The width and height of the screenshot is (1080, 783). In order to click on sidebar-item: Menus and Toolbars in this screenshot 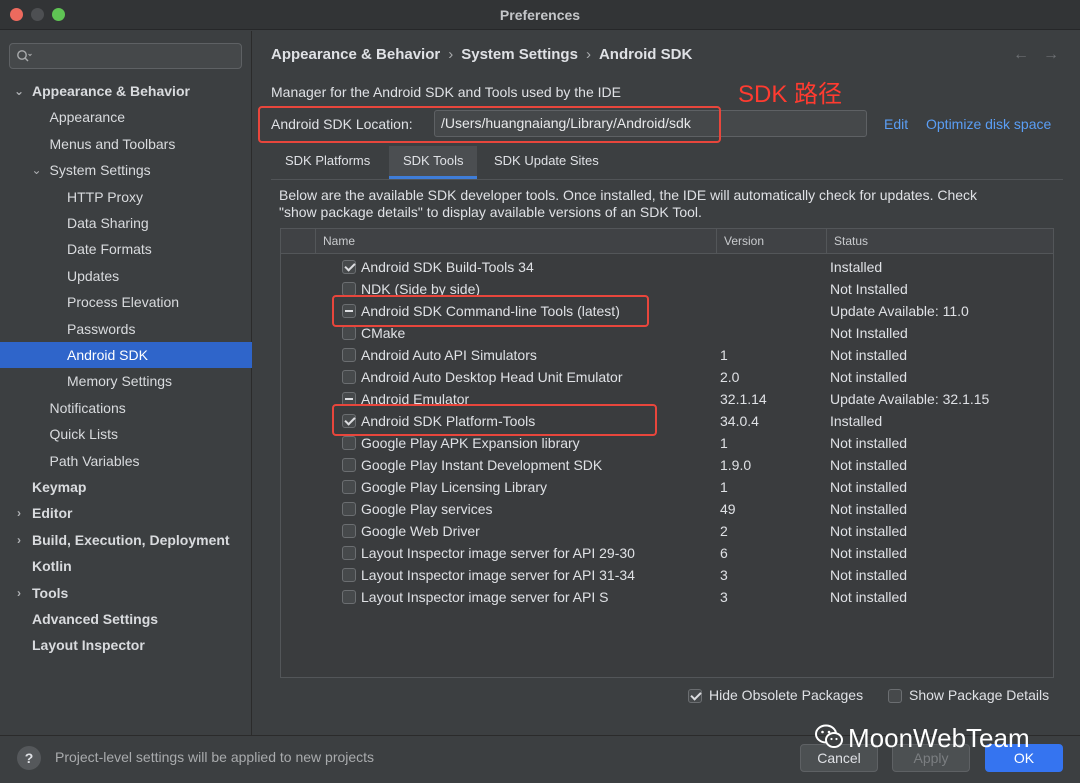, I will do `click(126, 144)`.